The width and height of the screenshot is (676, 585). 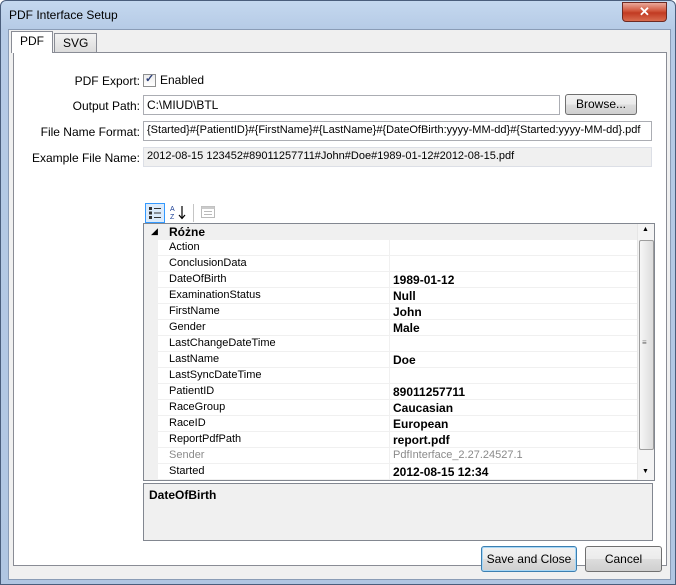 What do you see at coordinates (90, 132) in the screenshot?
I see `file-name-format-label: File Name Format:` at bounding box center [90, 132].